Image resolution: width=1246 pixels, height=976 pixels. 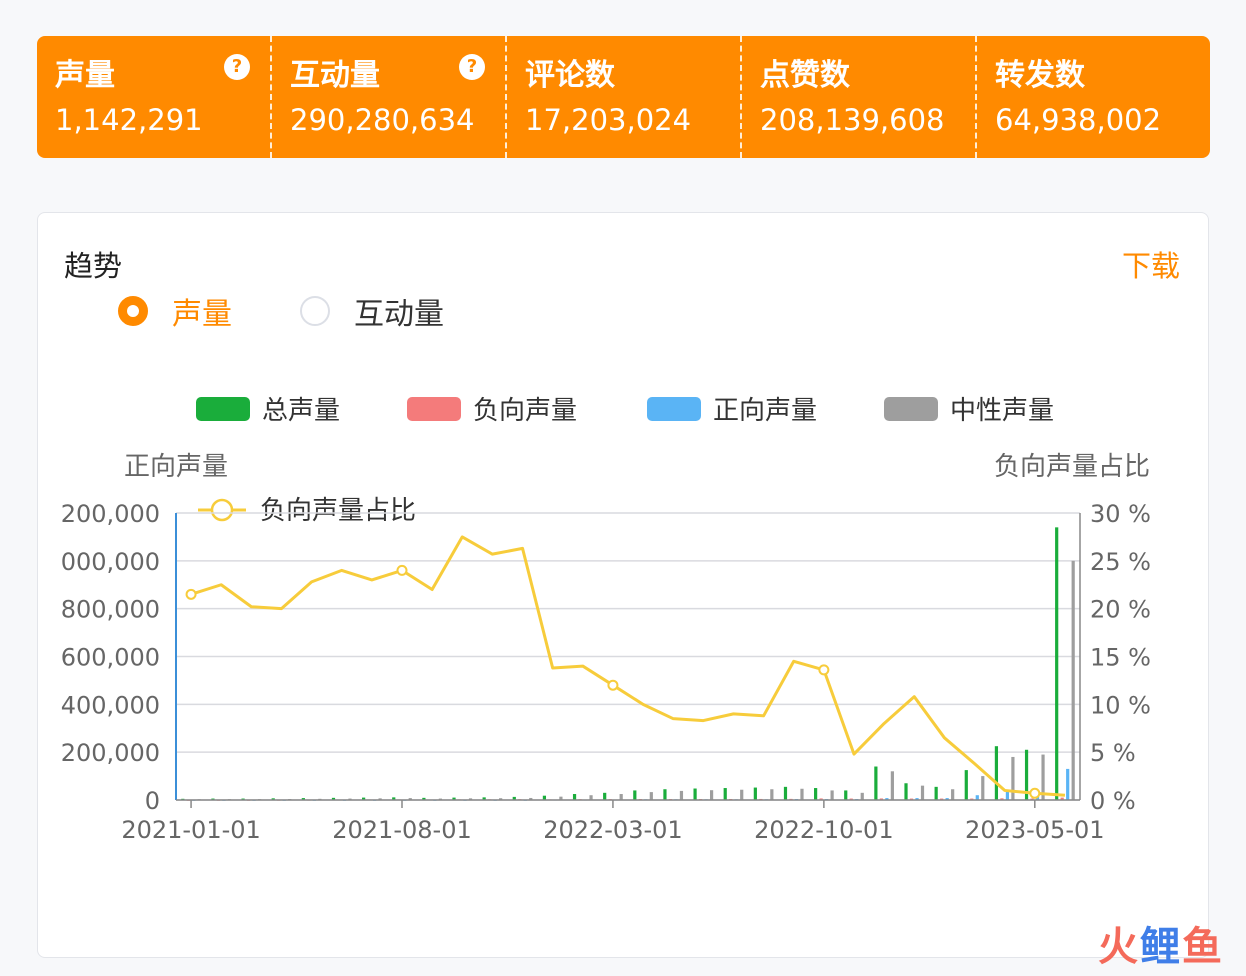 What do you see at coordinates (1120, 514) in the screenshot?
I see `y-tick-label: 30 %` at bounding box center [1120, 514].